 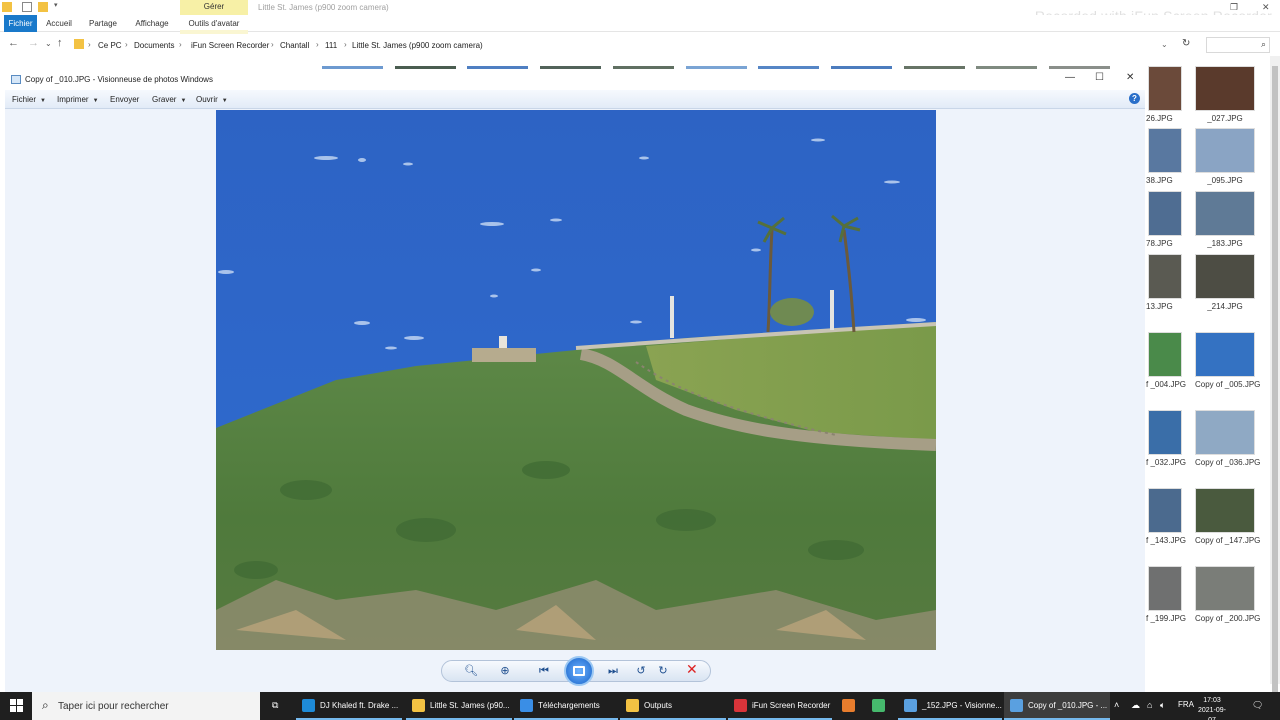 I want to click on rotate-right-icon: ↻, so click(x=663, y=671).